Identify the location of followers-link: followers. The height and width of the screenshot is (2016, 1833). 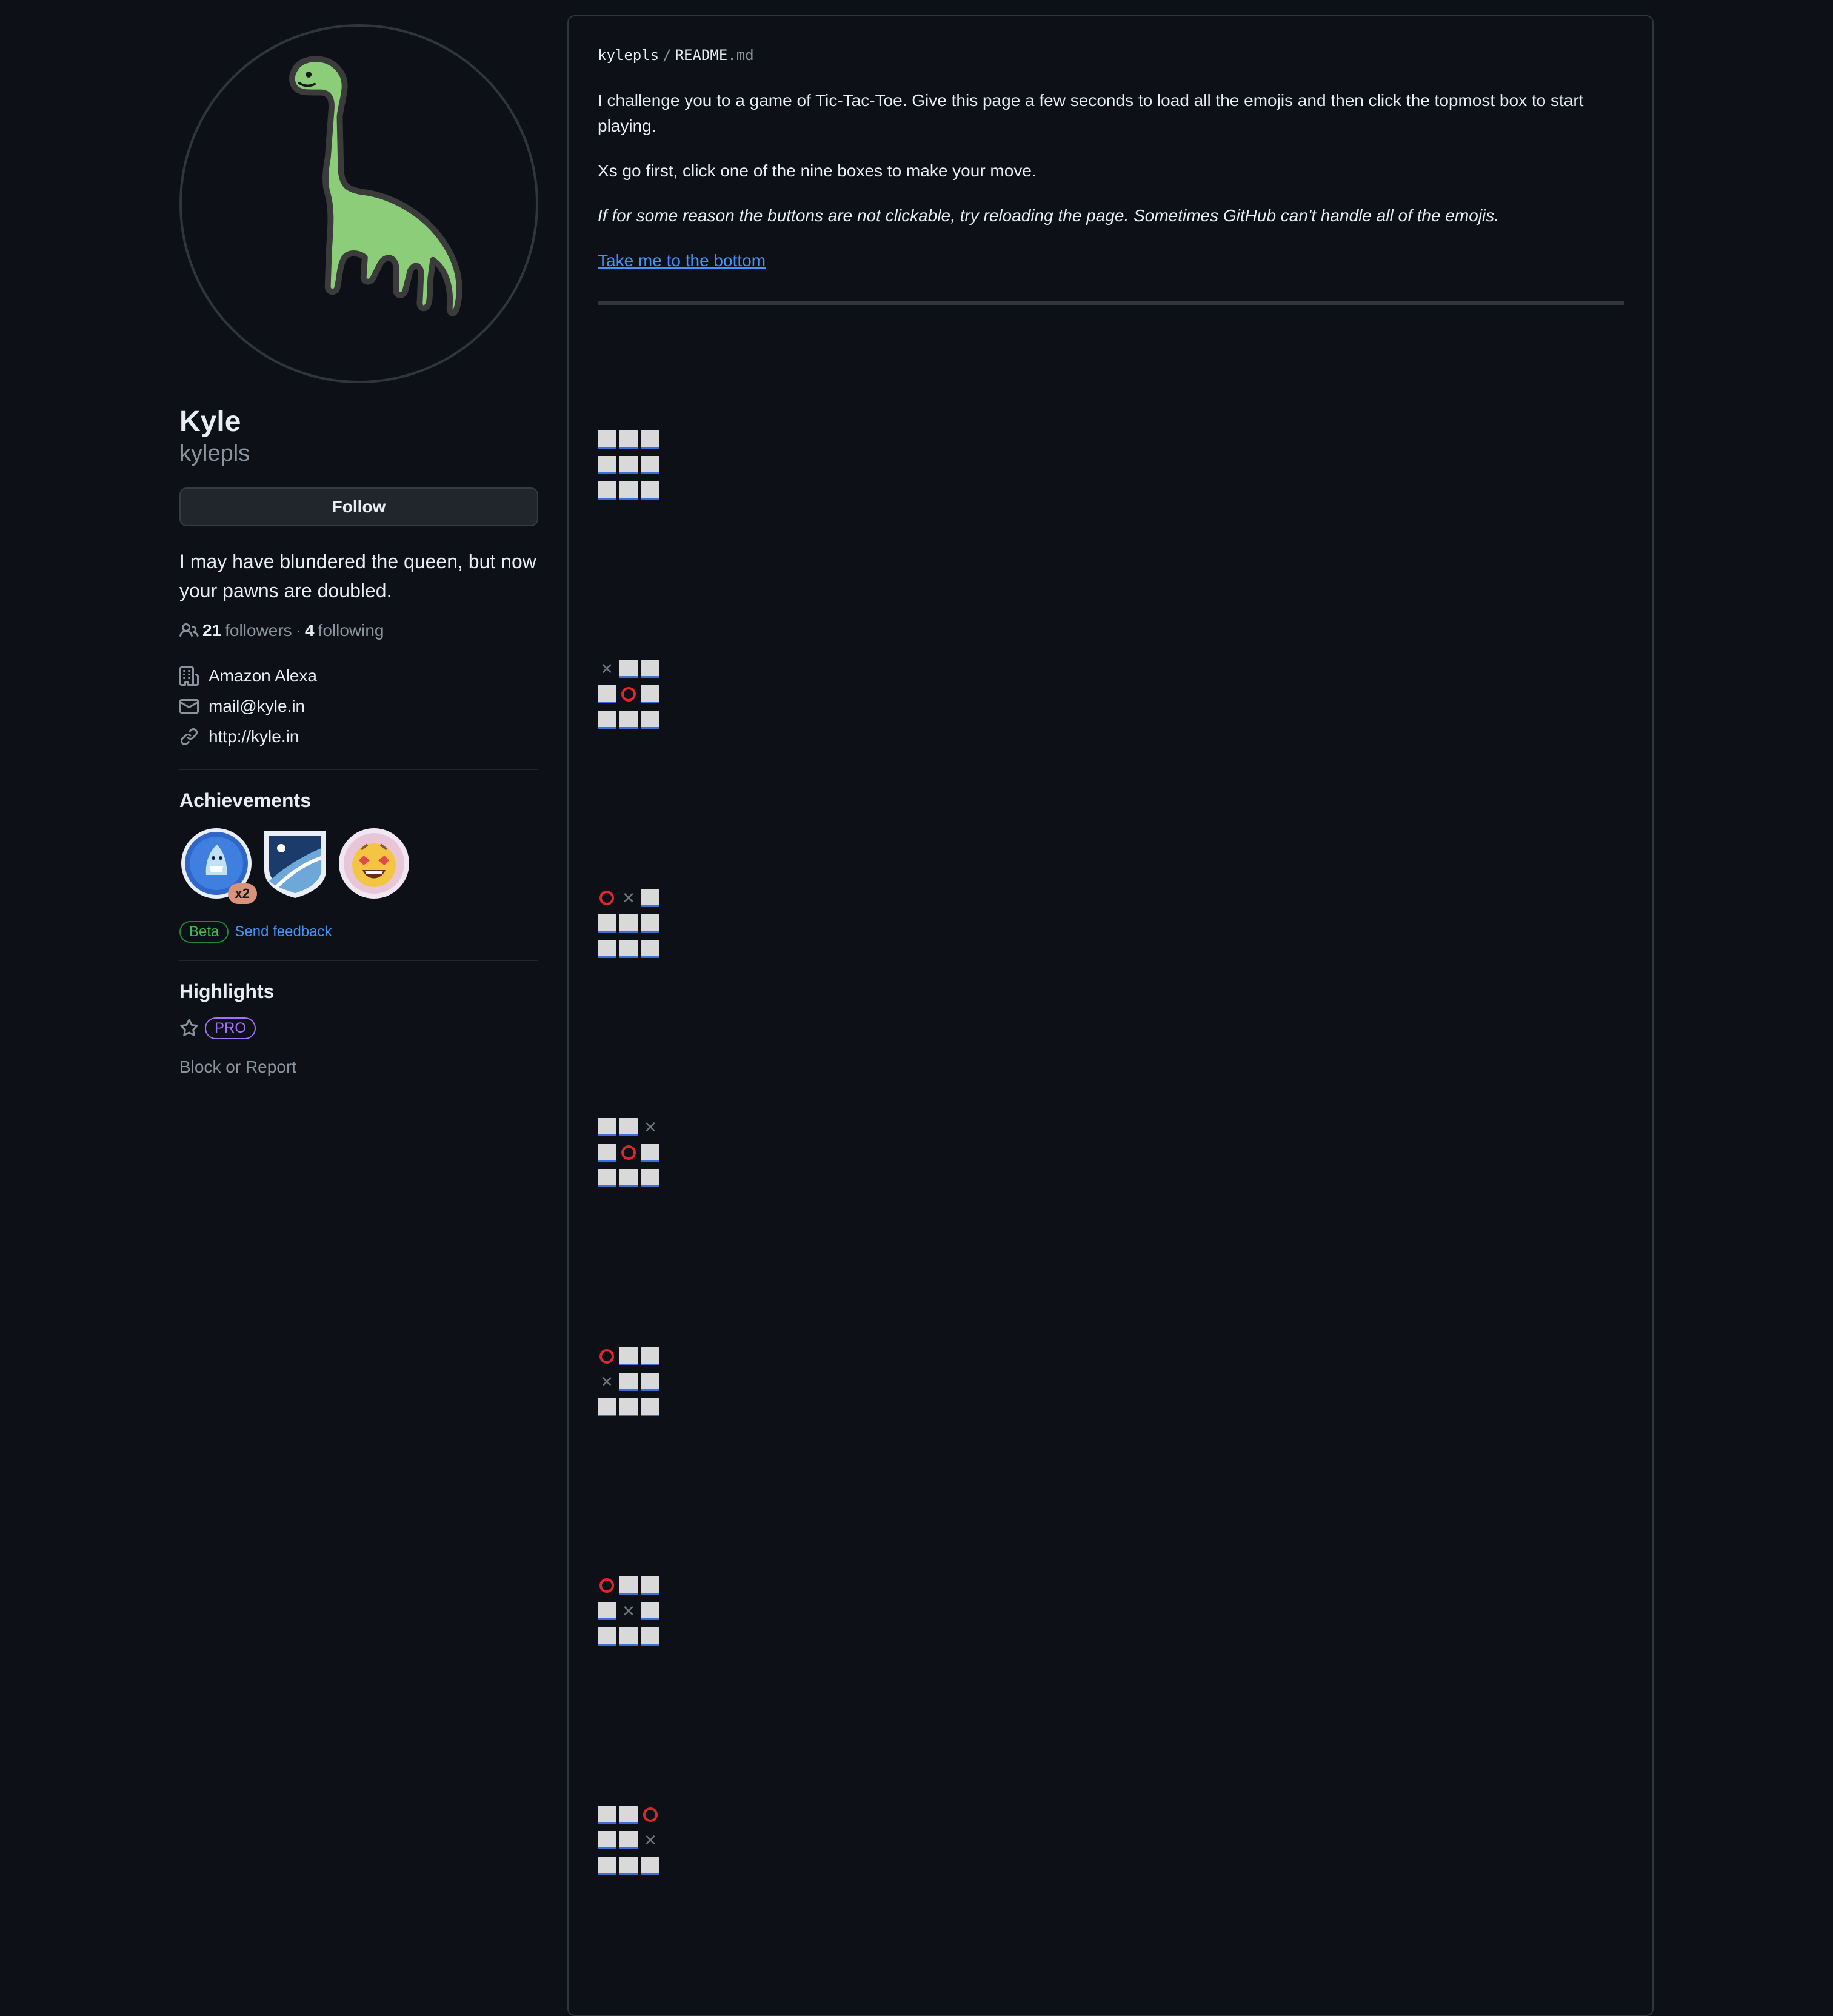
(258, 631).